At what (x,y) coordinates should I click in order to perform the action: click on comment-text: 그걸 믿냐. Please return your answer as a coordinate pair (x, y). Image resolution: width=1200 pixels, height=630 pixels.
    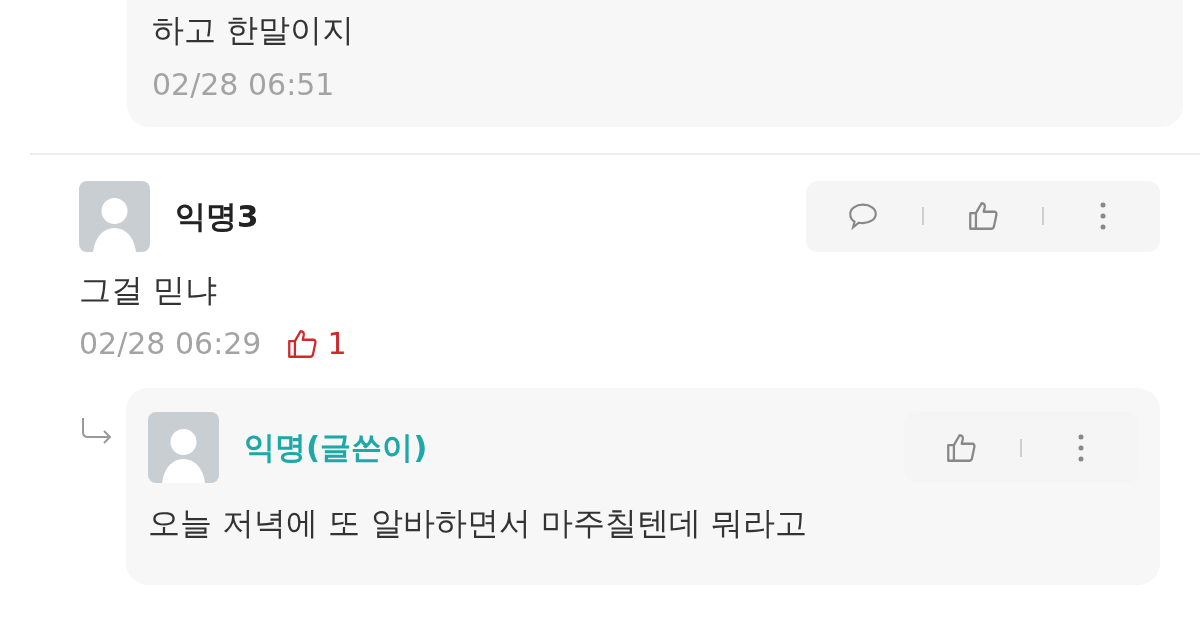
    Looking at the image, I should click on (149, 290).